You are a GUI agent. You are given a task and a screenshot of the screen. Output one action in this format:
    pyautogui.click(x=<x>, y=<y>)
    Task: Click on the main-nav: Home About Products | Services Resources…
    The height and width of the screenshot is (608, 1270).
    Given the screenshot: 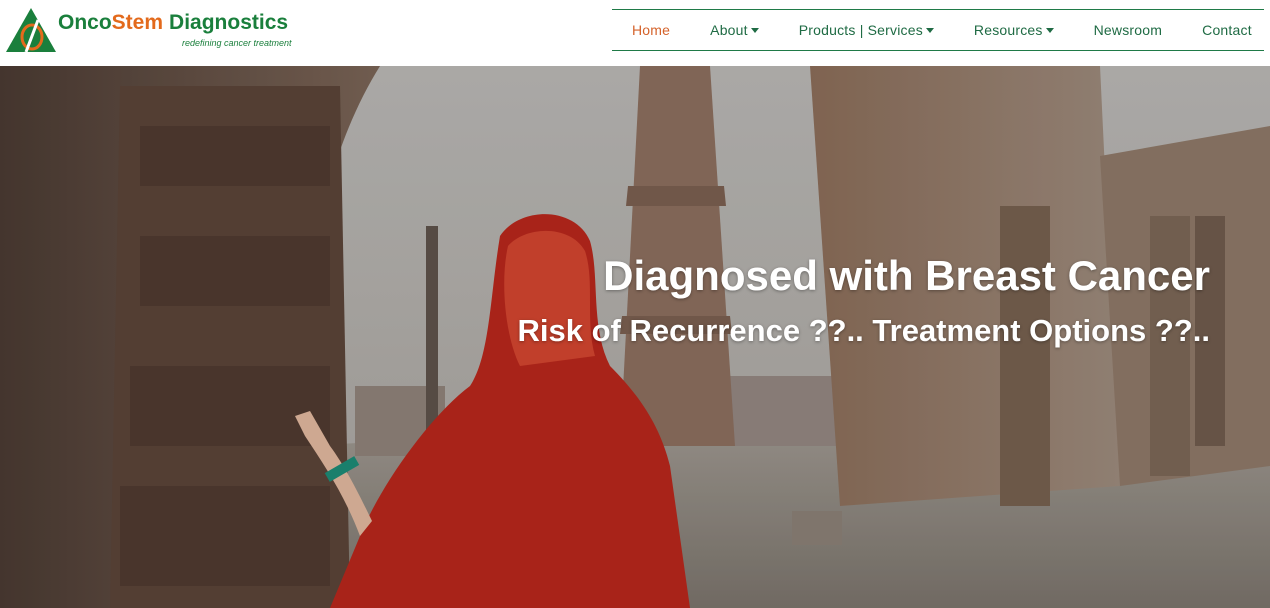 What is the action you would take?
    pyautogui.click(x=938, y=30)
    